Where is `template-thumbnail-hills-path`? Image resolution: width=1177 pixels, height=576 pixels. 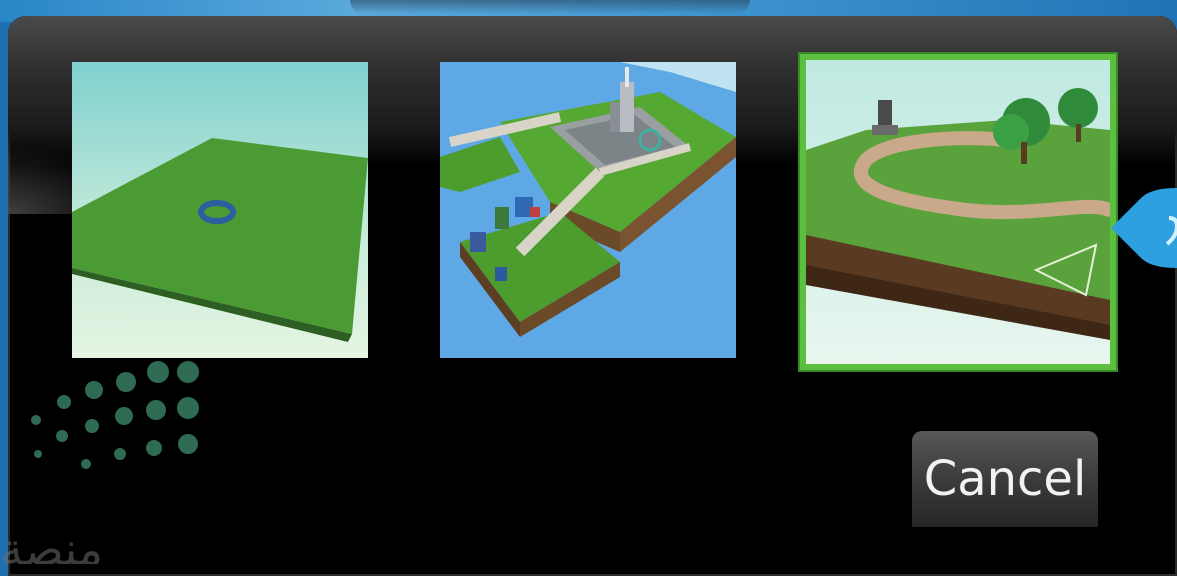
template-thumbnail-hills-path is located at coordinates (958, 212).